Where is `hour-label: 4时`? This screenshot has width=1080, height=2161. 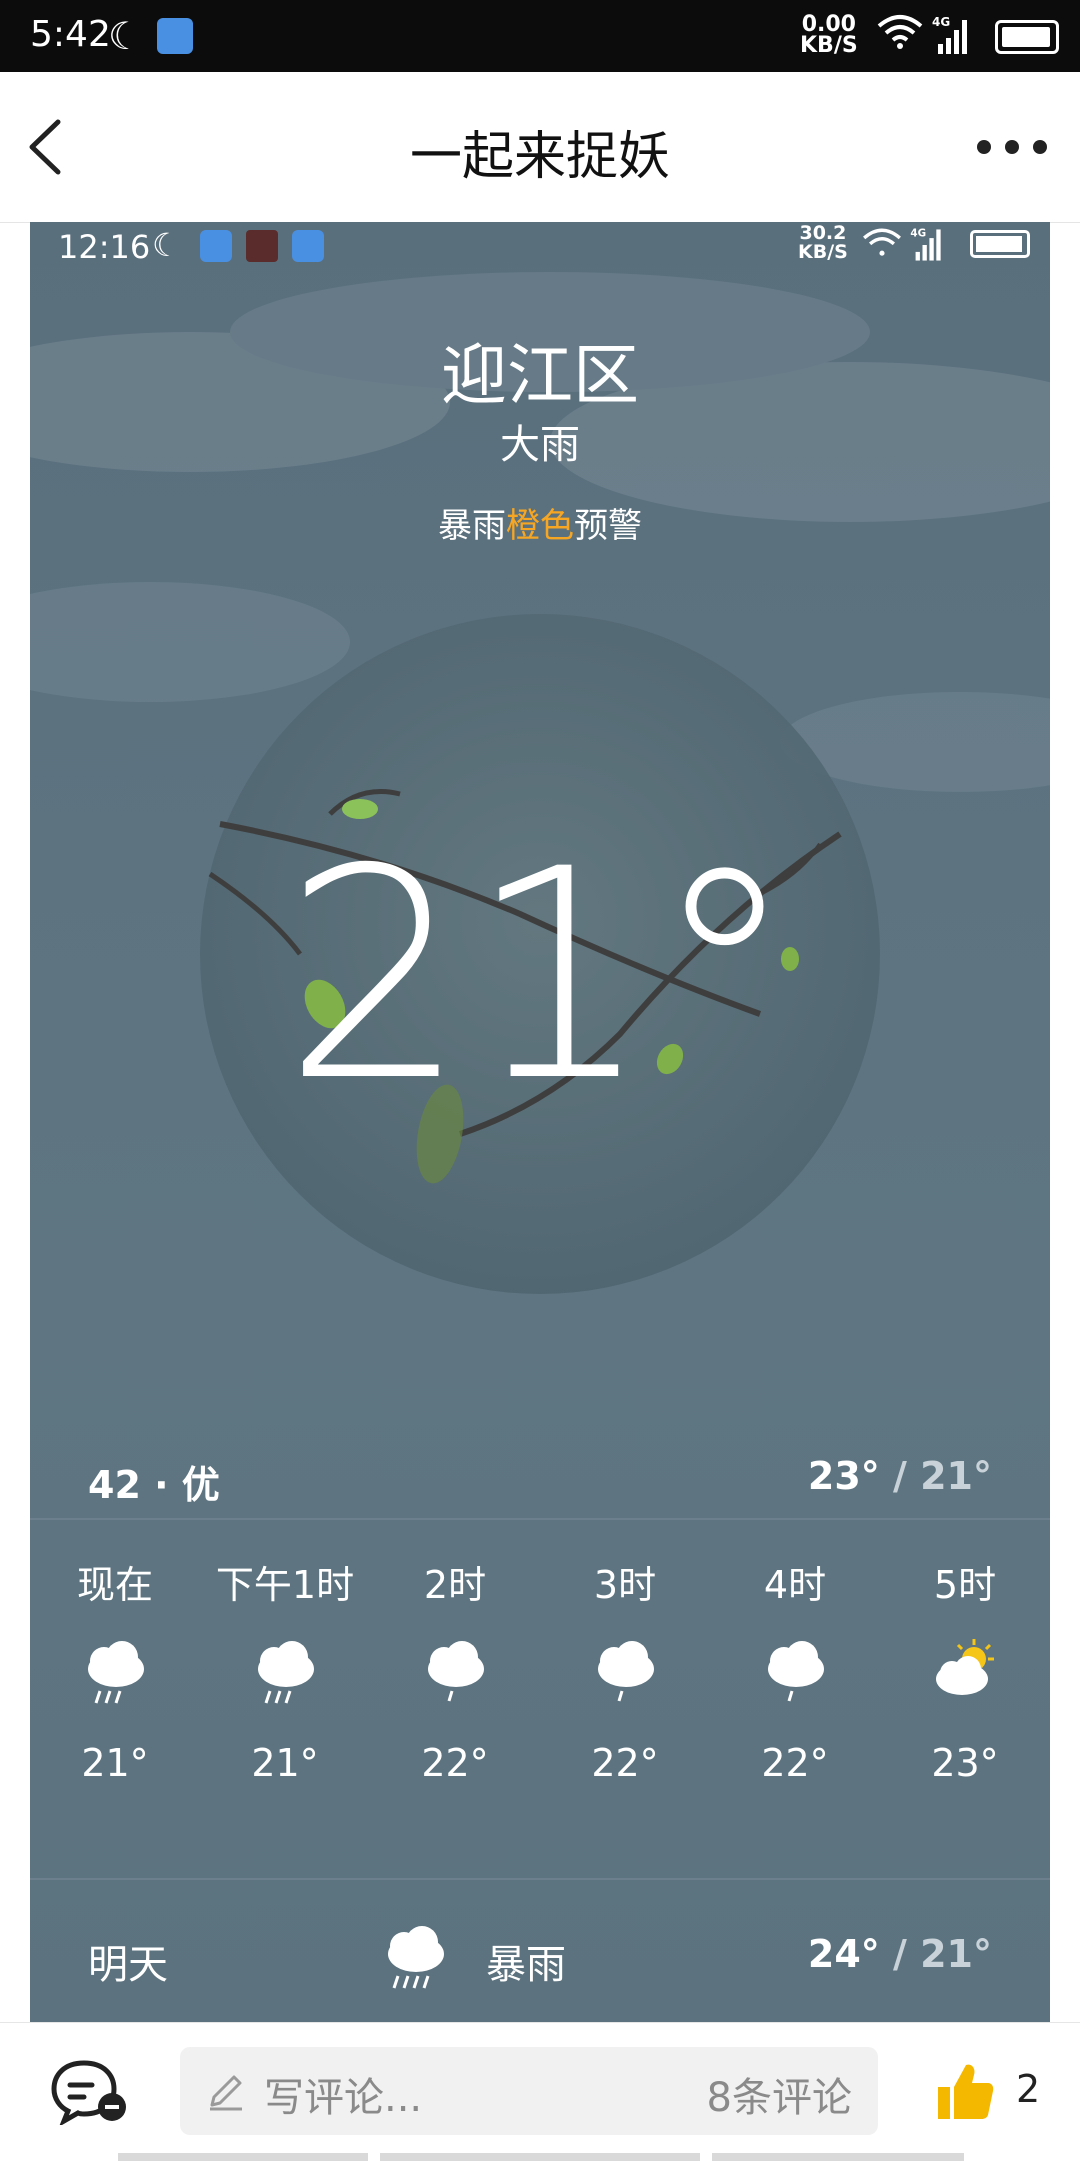 hour-label: 4时 is located at coordinates (795, 1585).